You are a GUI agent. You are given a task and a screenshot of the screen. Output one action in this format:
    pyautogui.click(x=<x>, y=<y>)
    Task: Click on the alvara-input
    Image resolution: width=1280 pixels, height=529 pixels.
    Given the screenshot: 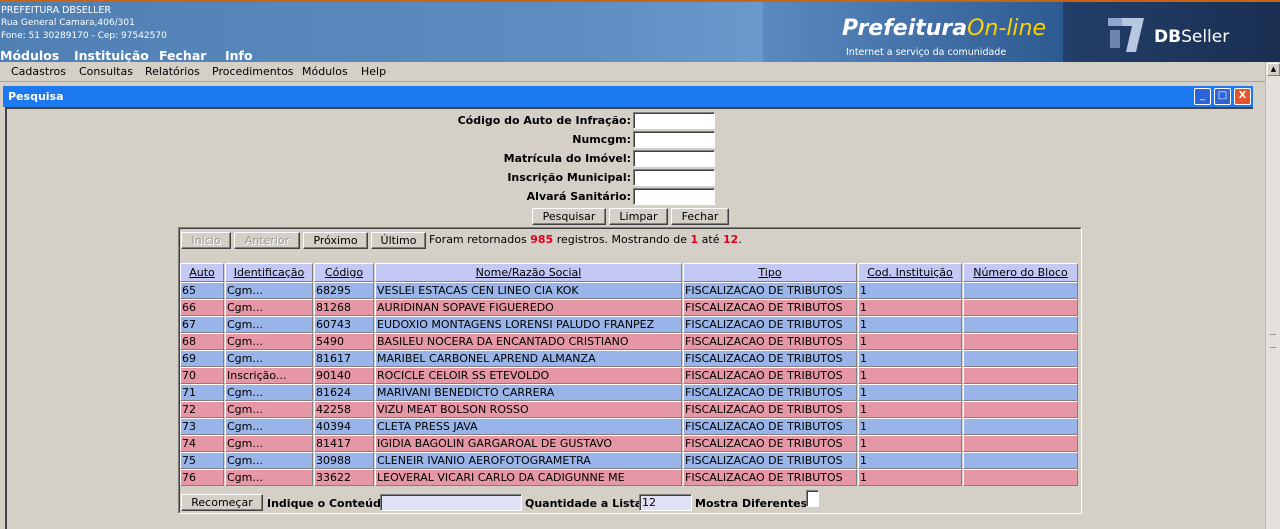 What is the action you would take?
    pyautogui.click(x=674, y=196)
    